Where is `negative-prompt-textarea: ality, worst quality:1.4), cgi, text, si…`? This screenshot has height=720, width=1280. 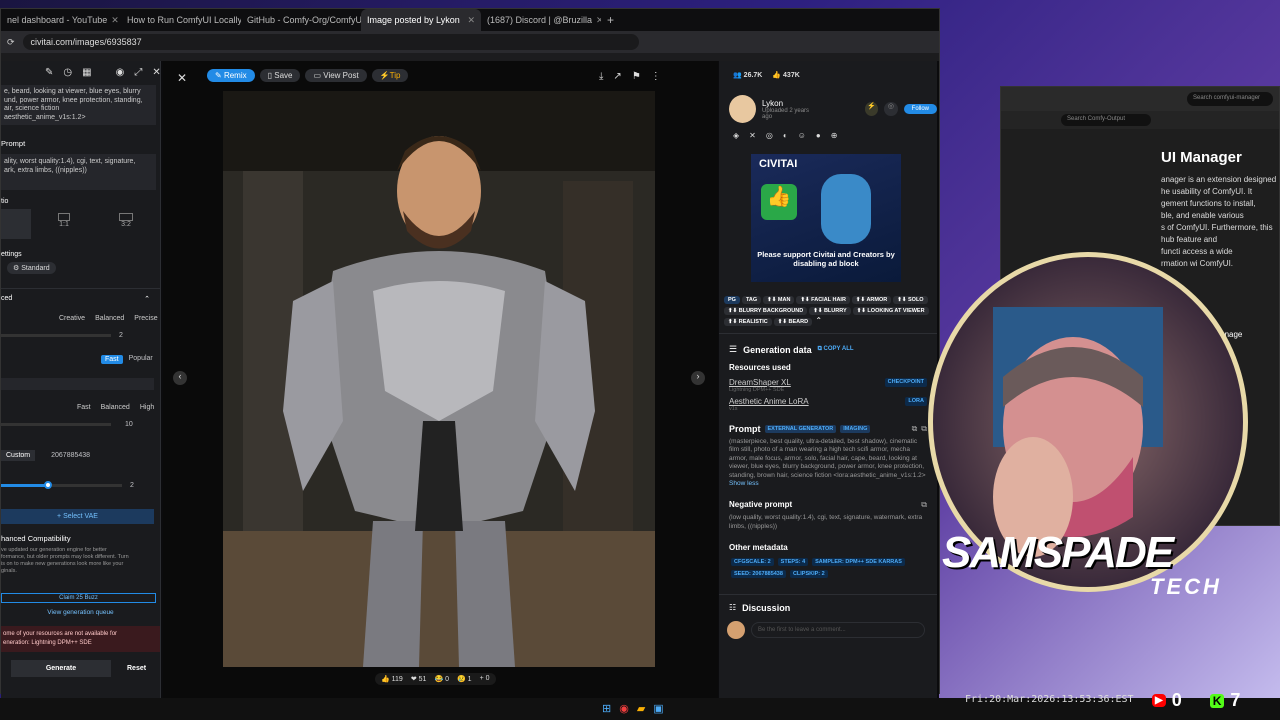
negative-prompt-textarea: ality, worst quality:1.4), cgi, text, si… is located at coordinates (78, 172).